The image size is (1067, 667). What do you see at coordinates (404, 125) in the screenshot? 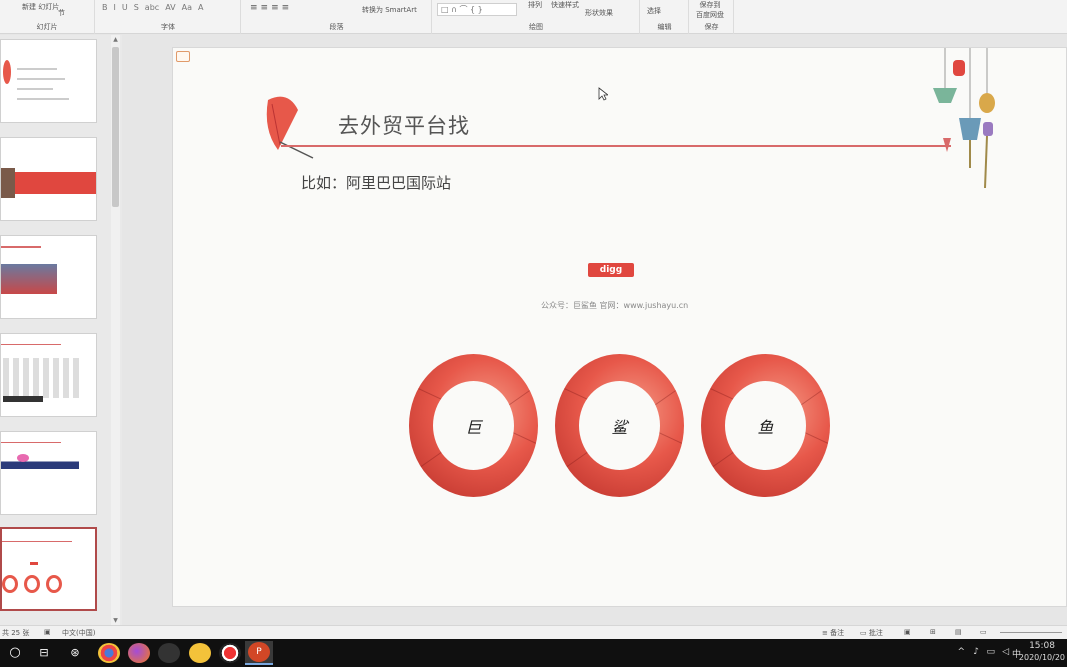
I see `slide-title: 去外贸平台找` at bounding box center [404, 125].